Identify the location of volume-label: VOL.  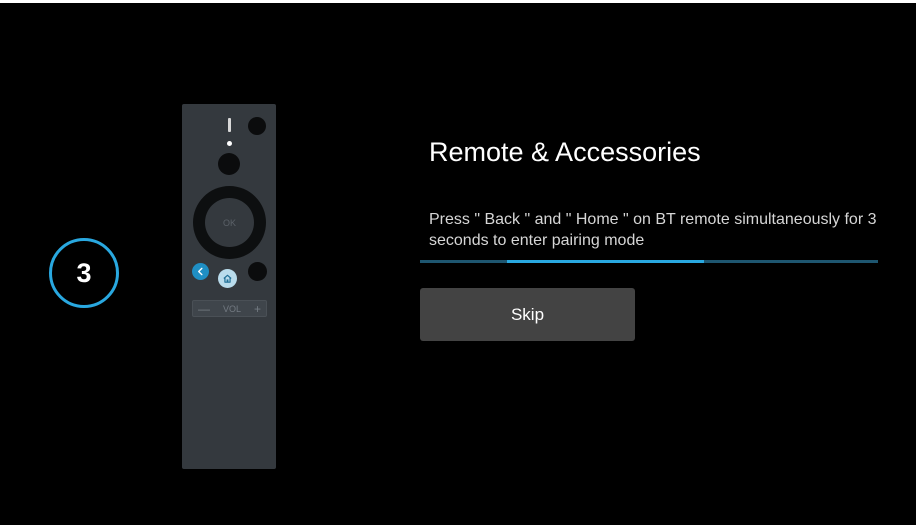
(231, 308).